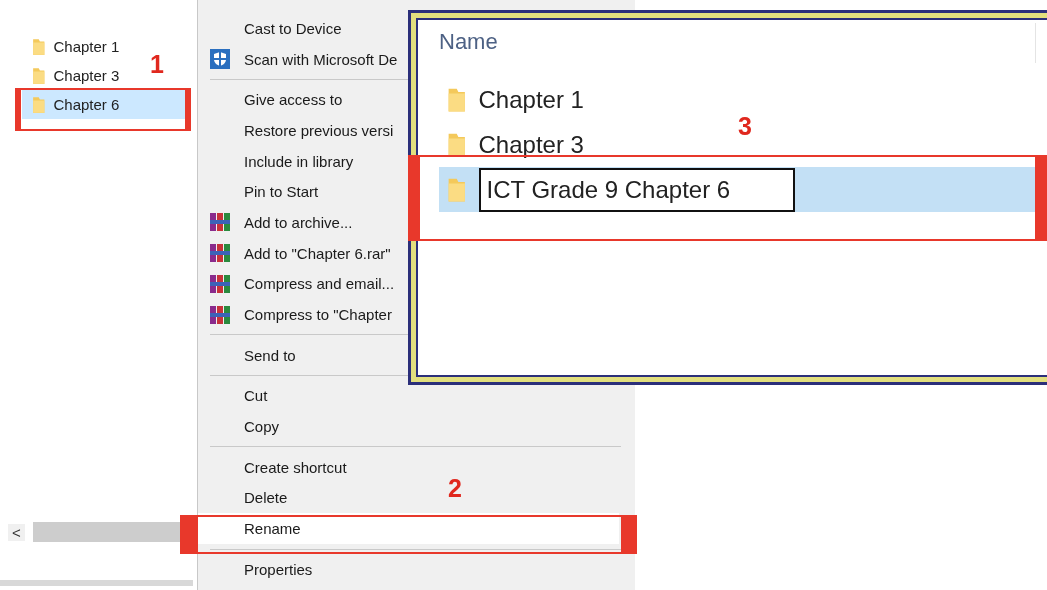 This screenshot has width=1047, height=590. What do you see at coordinates (636, 189) in the screenshot?
I see `rename-field: ICT Grade 9 Chapter 6` at bounding box center [636, 189].